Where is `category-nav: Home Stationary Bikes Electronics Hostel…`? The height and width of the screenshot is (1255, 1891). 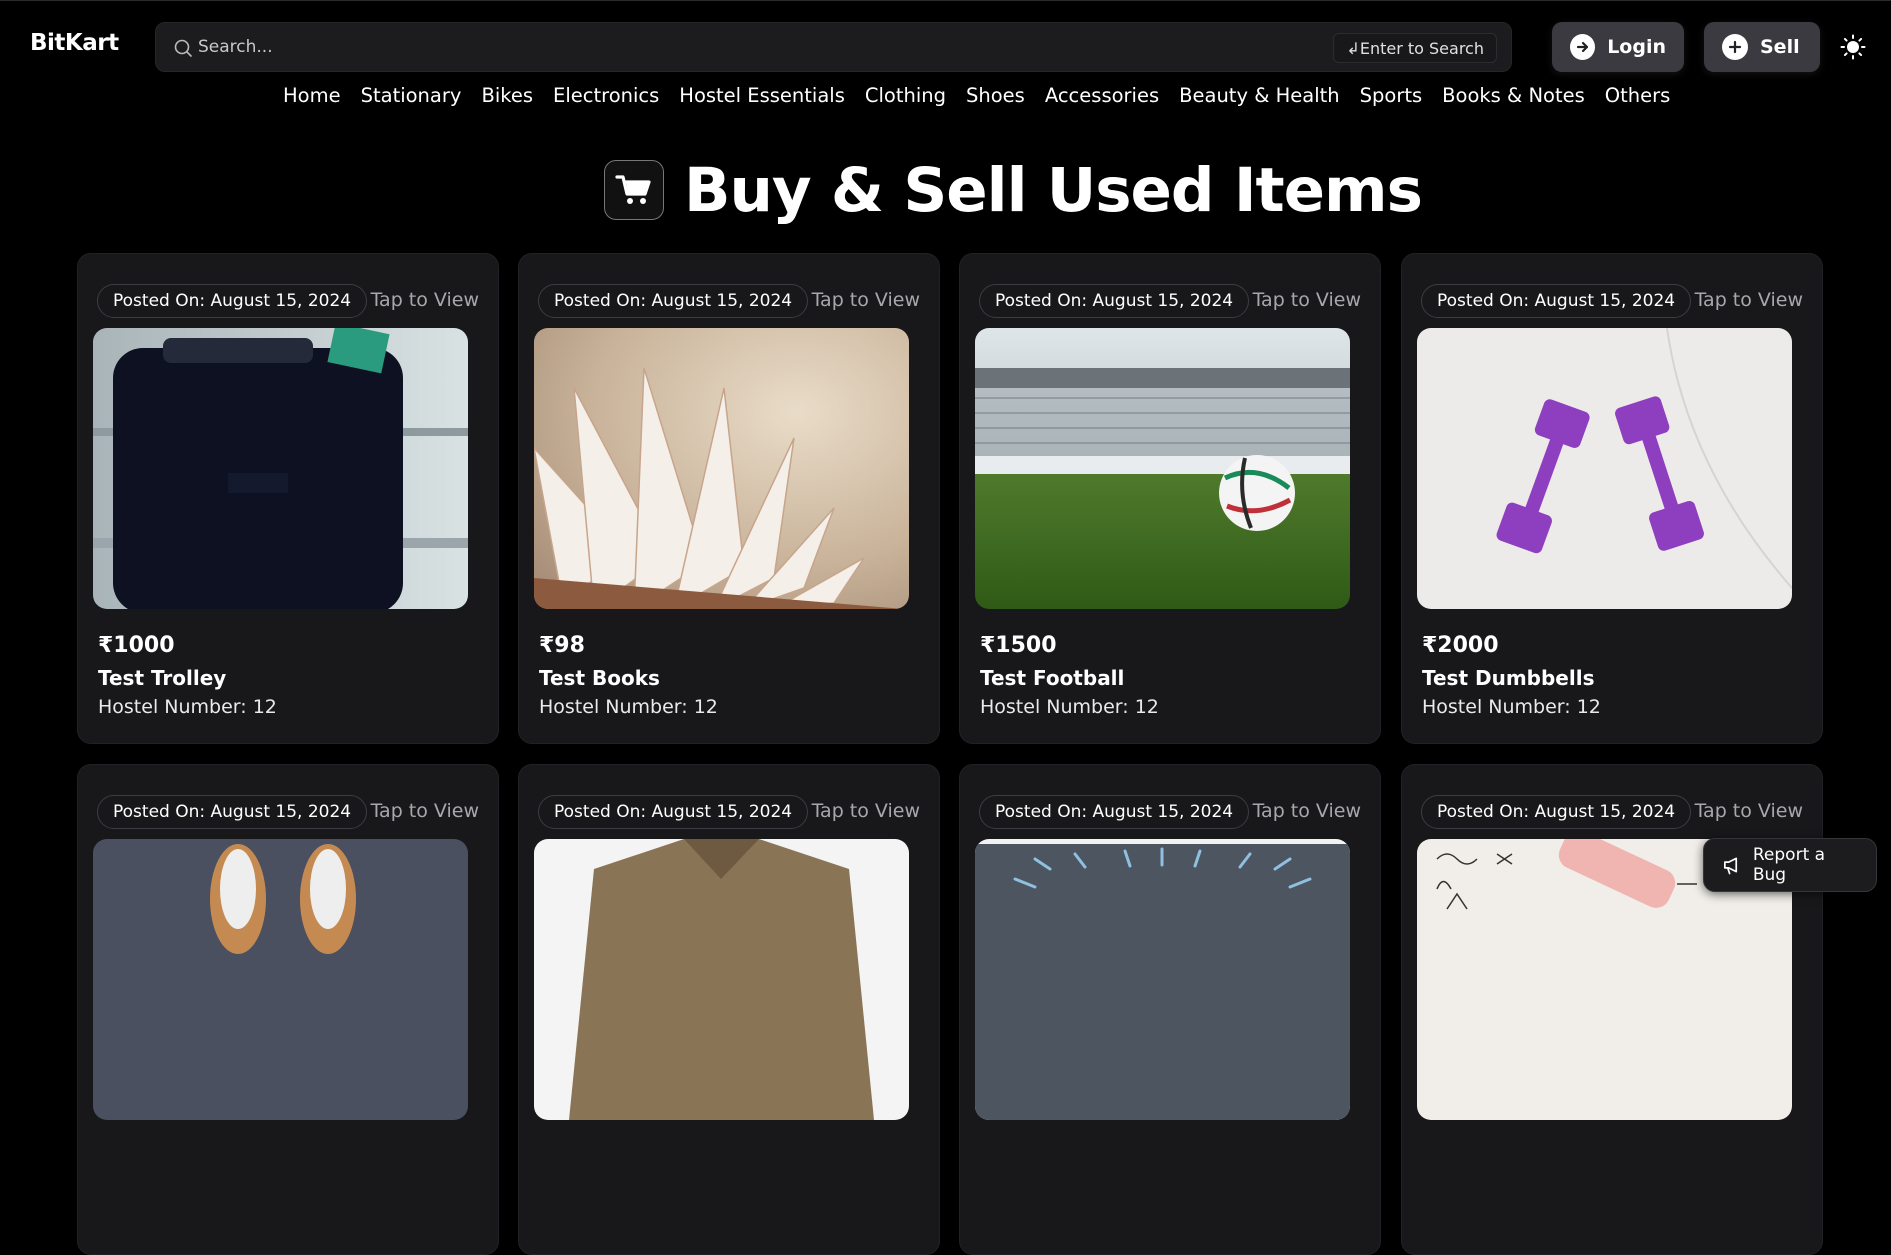
category-nav: Home Stationary Bikes Electronics Hostel… is located at coordinates (976, 95).